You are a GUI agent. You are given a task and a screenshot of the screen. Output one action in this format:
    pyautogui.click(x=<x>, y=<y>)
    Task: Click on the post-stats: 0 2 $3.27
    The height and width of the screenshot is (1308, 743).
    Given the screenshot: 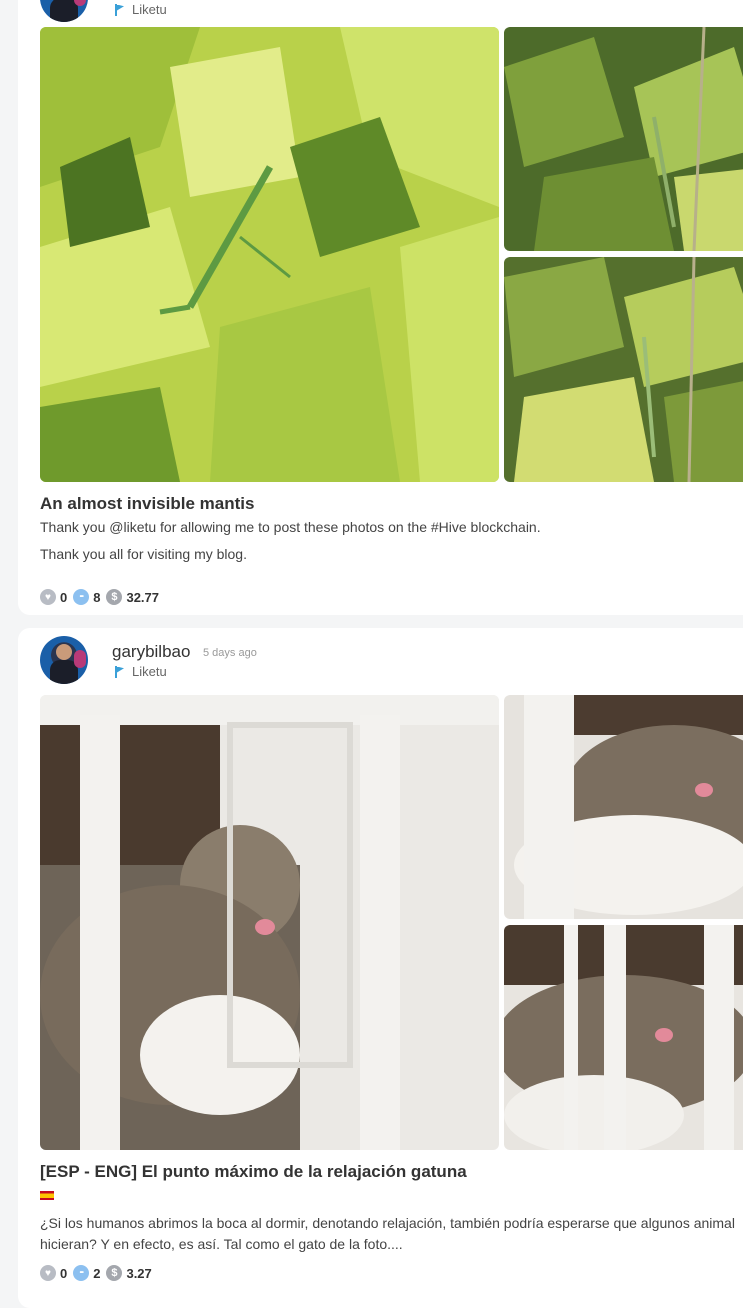 What is the action you would take?
    pyautogui.click(x=99, y=1273)
    